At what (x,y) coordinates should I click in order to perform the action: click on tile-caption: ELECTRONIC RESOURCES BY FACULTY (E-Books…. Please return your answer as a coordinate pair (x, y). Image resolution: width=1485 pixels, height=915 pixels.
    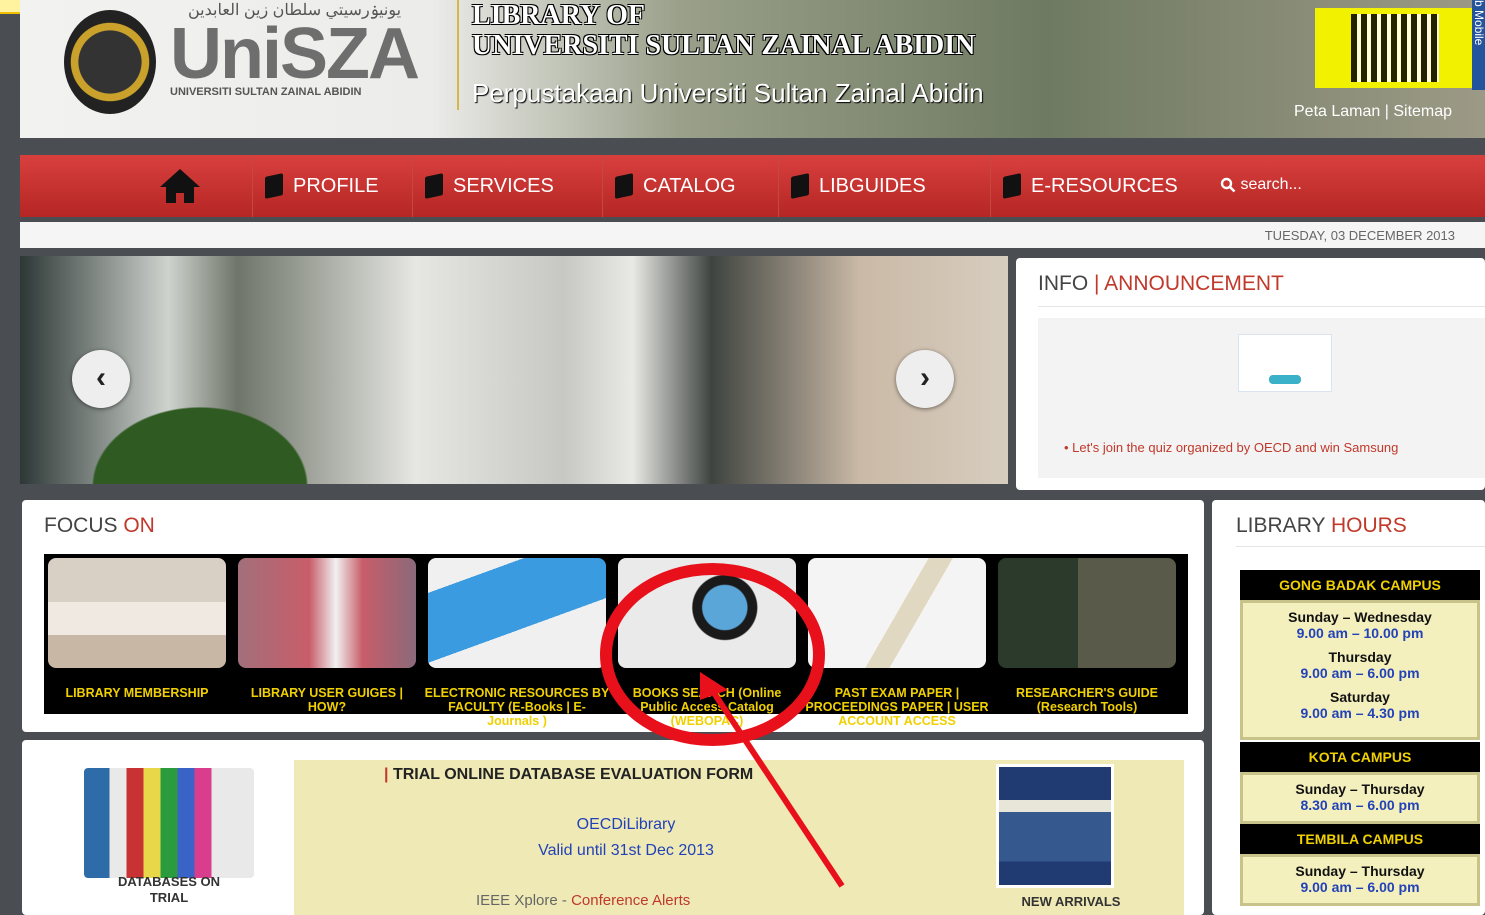
    Looking at the image, I should click on (517, 707).